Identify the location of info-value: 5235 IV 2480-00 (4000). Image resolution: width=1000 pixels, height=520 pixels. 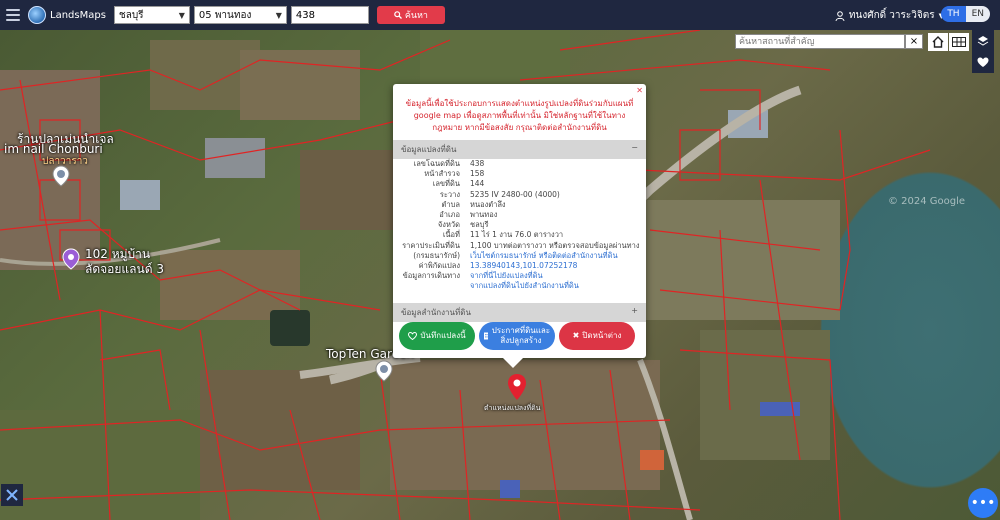
(515, 194).